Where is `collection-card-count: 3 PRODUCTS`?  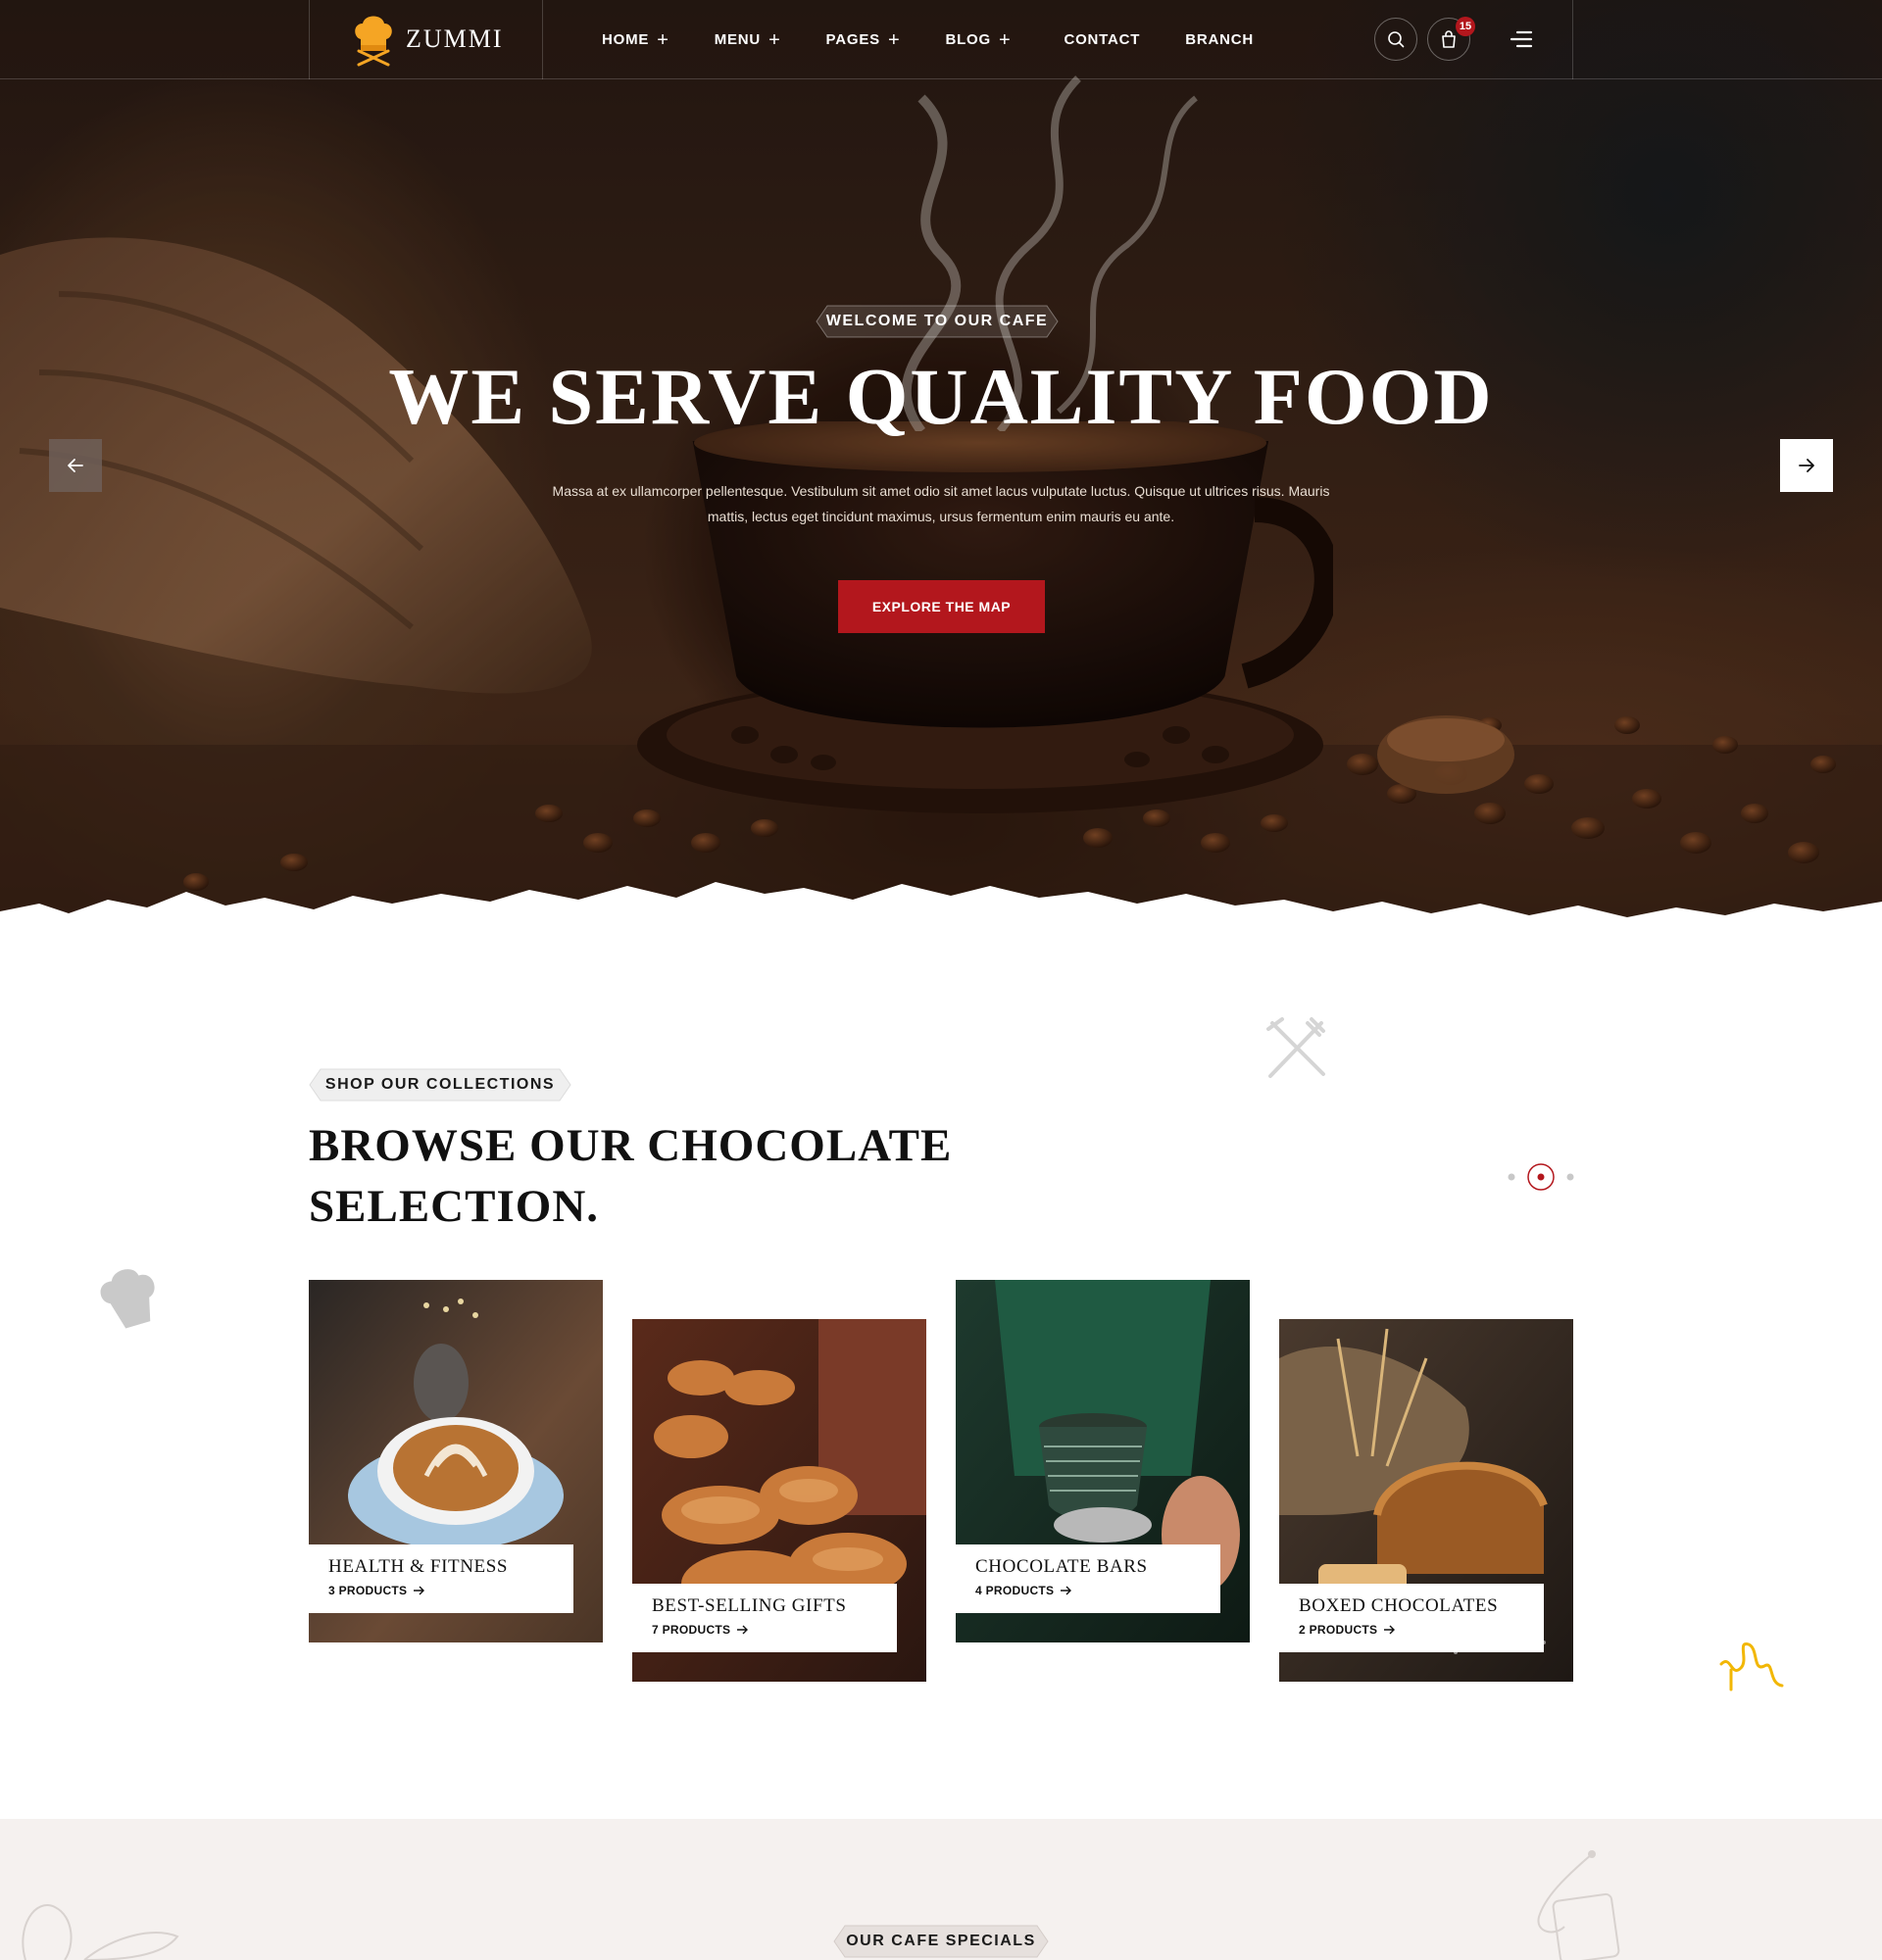 collection-card-count: 3 PRODUCTS is located at coordinates (441, 1590).